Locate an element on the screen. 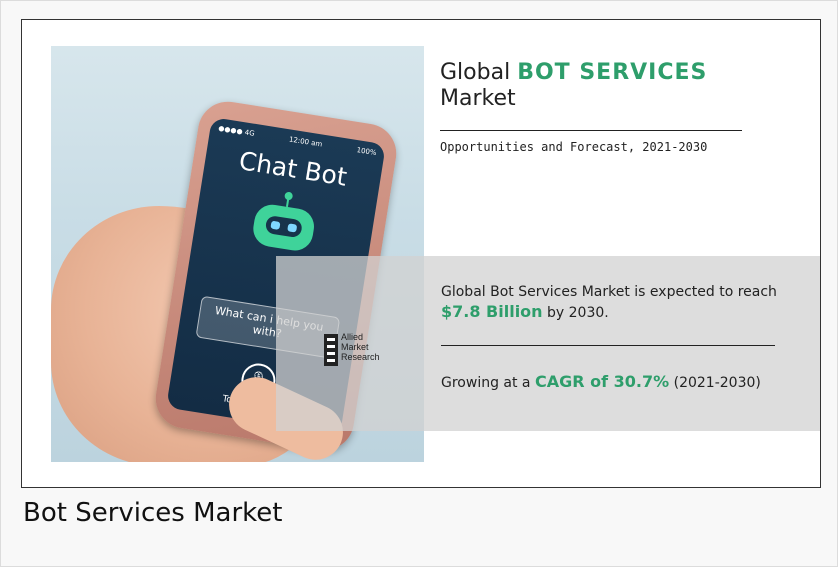 This screenshot has width=838, height=567. title-suffix: Market is located at coordinates (478, 98).